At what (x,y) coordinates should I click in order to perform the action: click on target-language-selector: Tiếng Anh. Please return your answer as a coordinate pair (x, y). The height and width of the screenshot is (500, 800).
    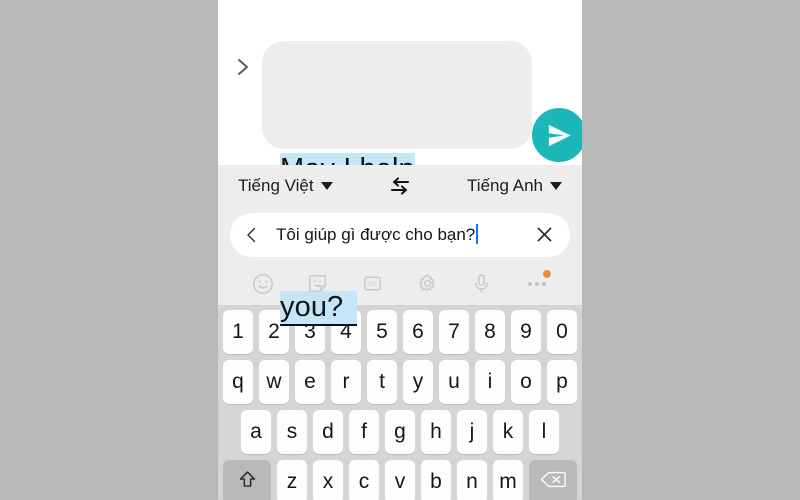
    Looking at the image, I should click on (514, 186).